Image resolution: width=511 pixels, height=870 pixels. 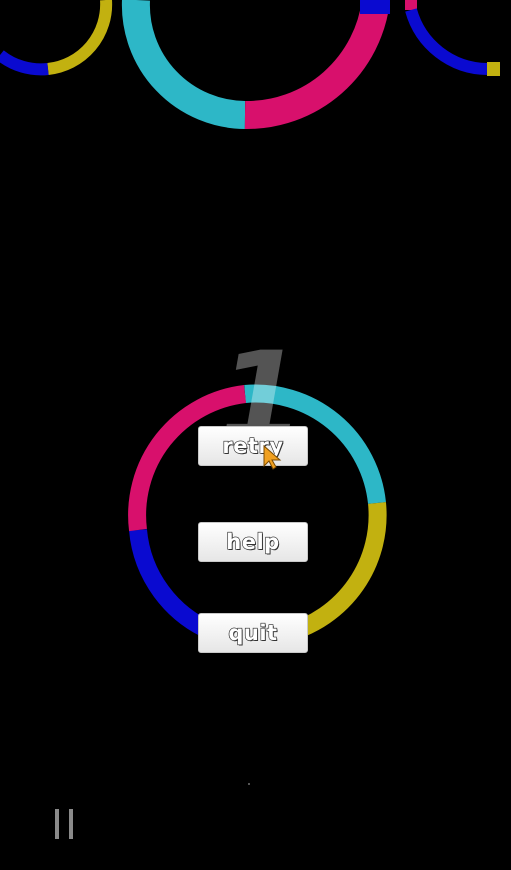 I want to click on help-button-label: help, so click(x=253, y=541).